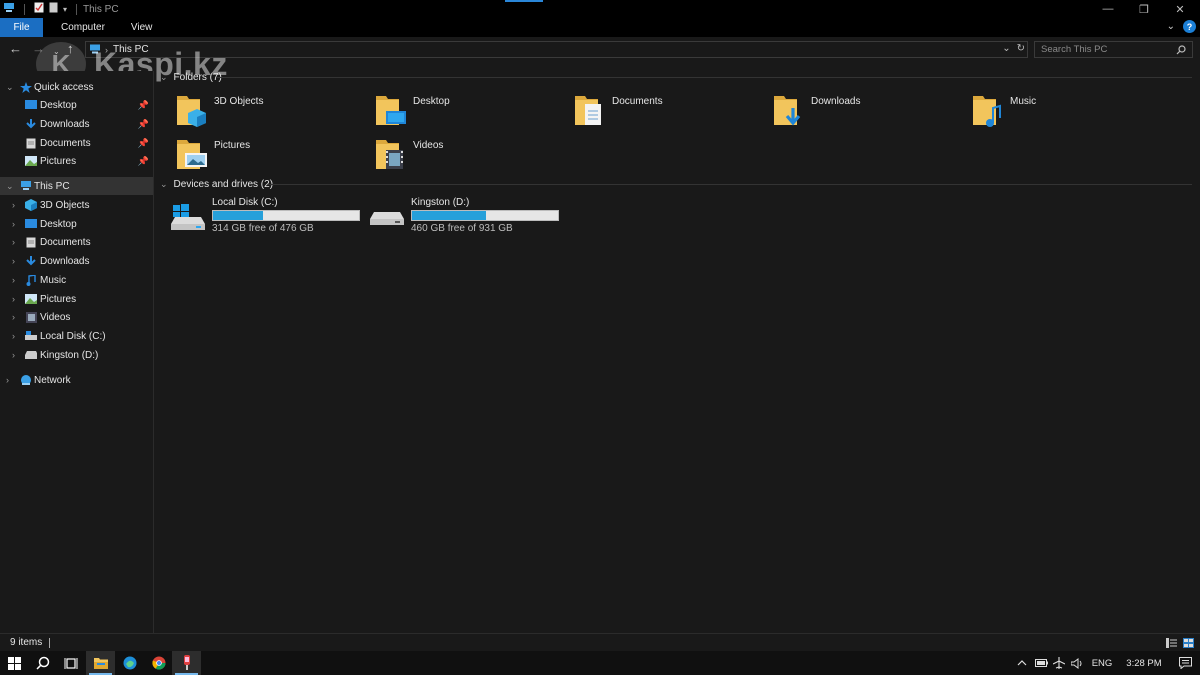 The image size is (1200, 675). Describe the element at coordinates (76, 186) in the screenshot. I see `nav-this-pc: ⌄ This PC` at that location.